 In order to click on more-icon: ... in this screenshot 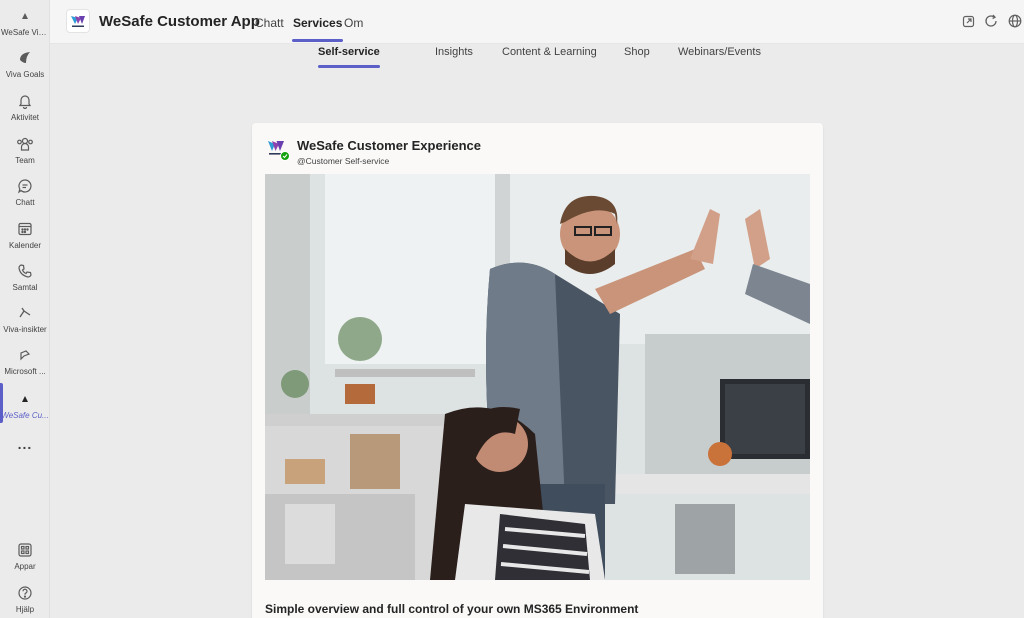, I will do `click(25, 444)`.